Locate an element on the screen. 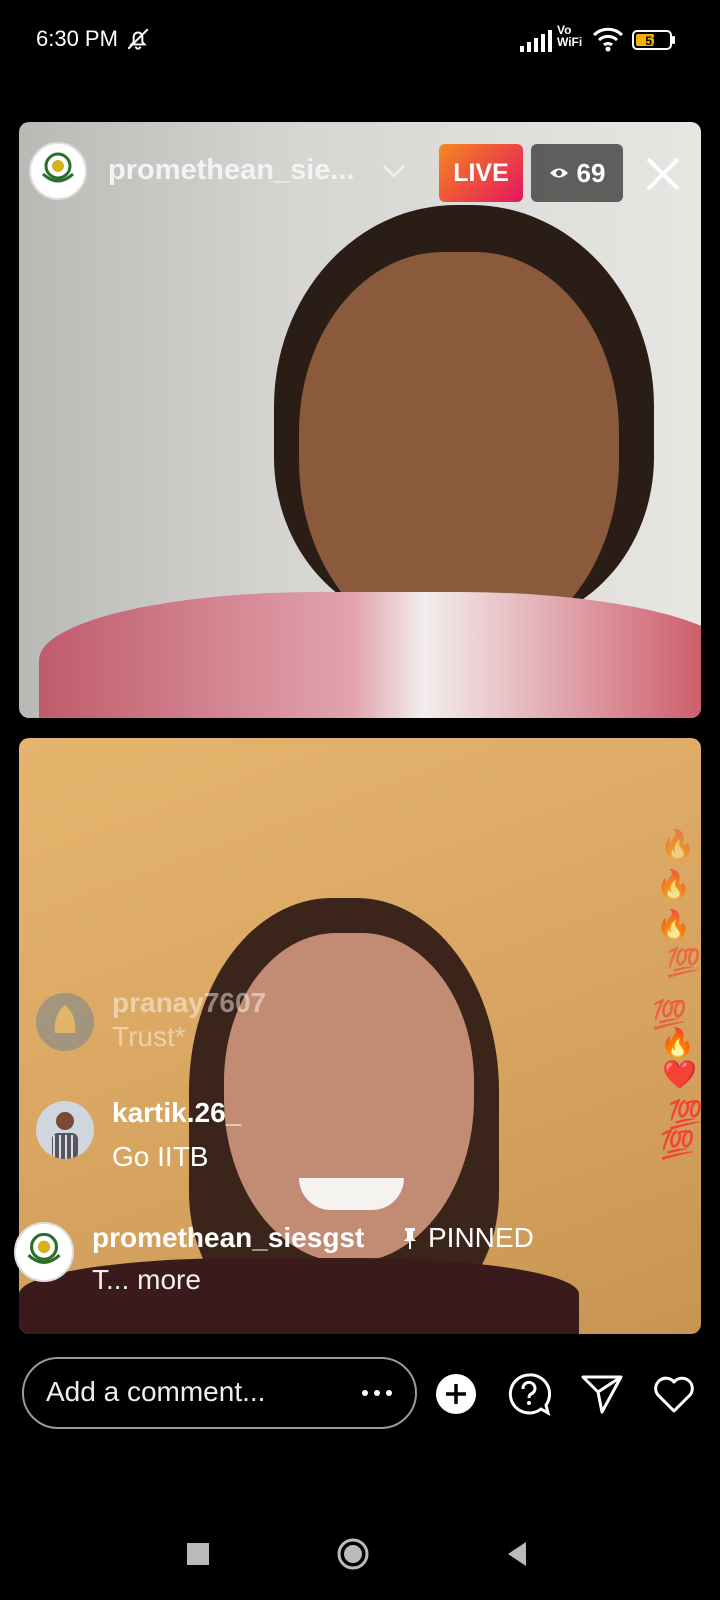 Image resolution: width=720 pixels, height=1600 pixels. back-icon is located at coordinates (518, 1554).